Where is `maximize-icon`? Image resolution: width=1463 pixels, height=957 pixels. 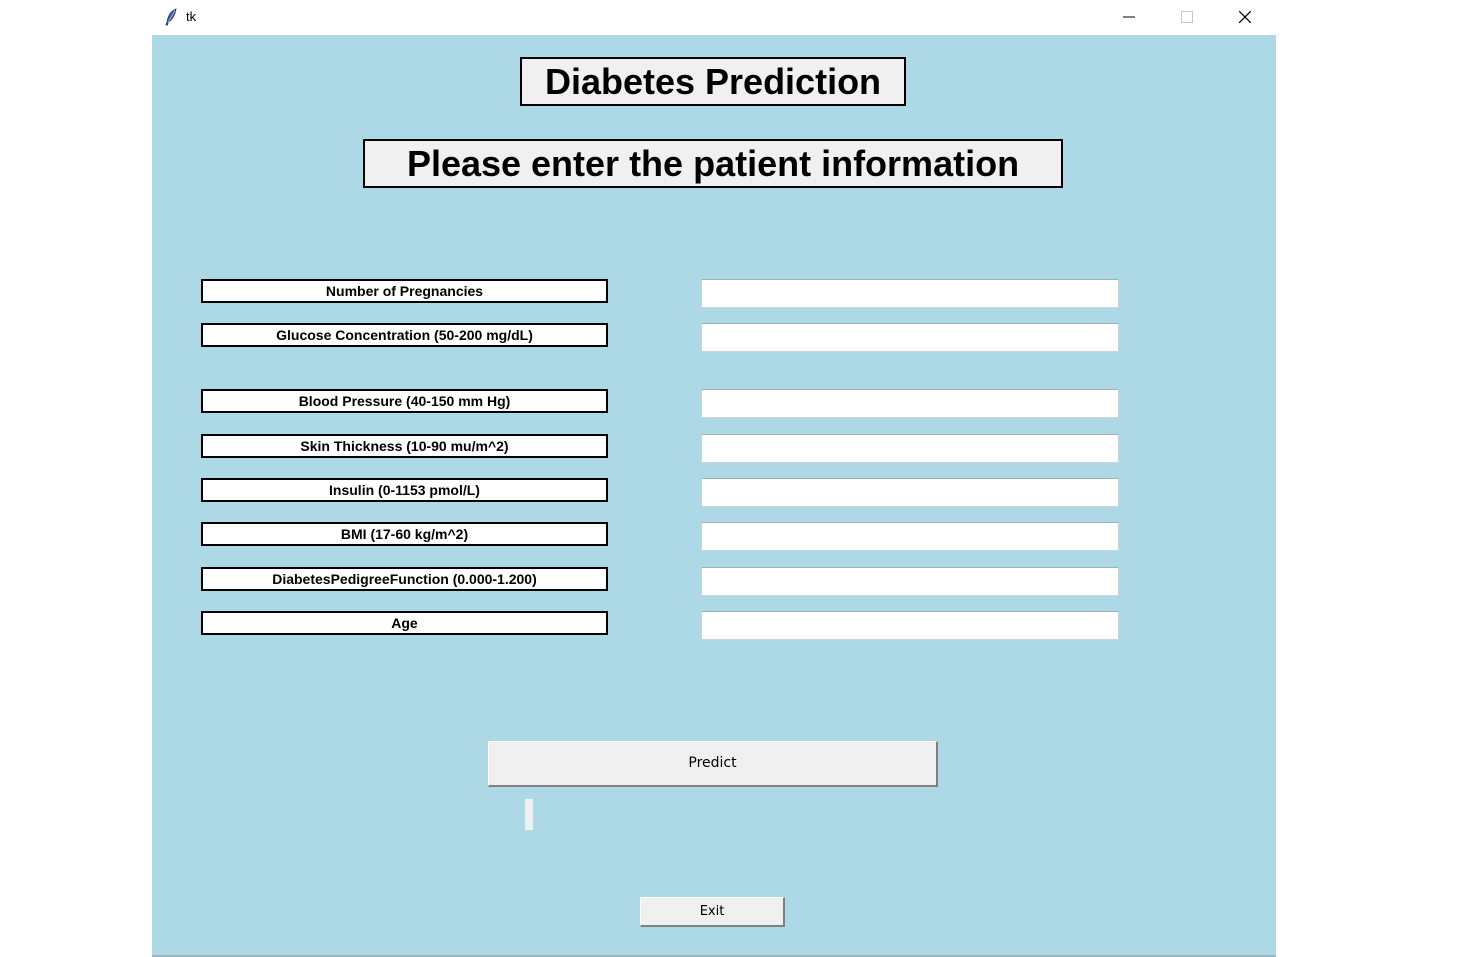 maximize-icon is located at coordinates (1187, 17).